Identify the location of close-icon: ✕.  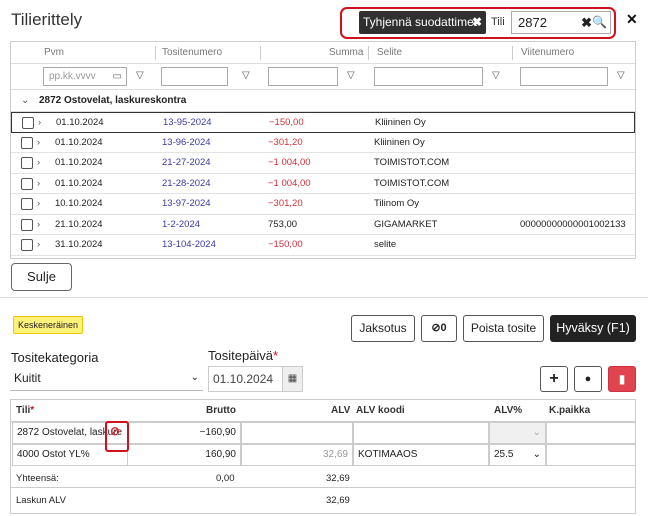
(632, 19).